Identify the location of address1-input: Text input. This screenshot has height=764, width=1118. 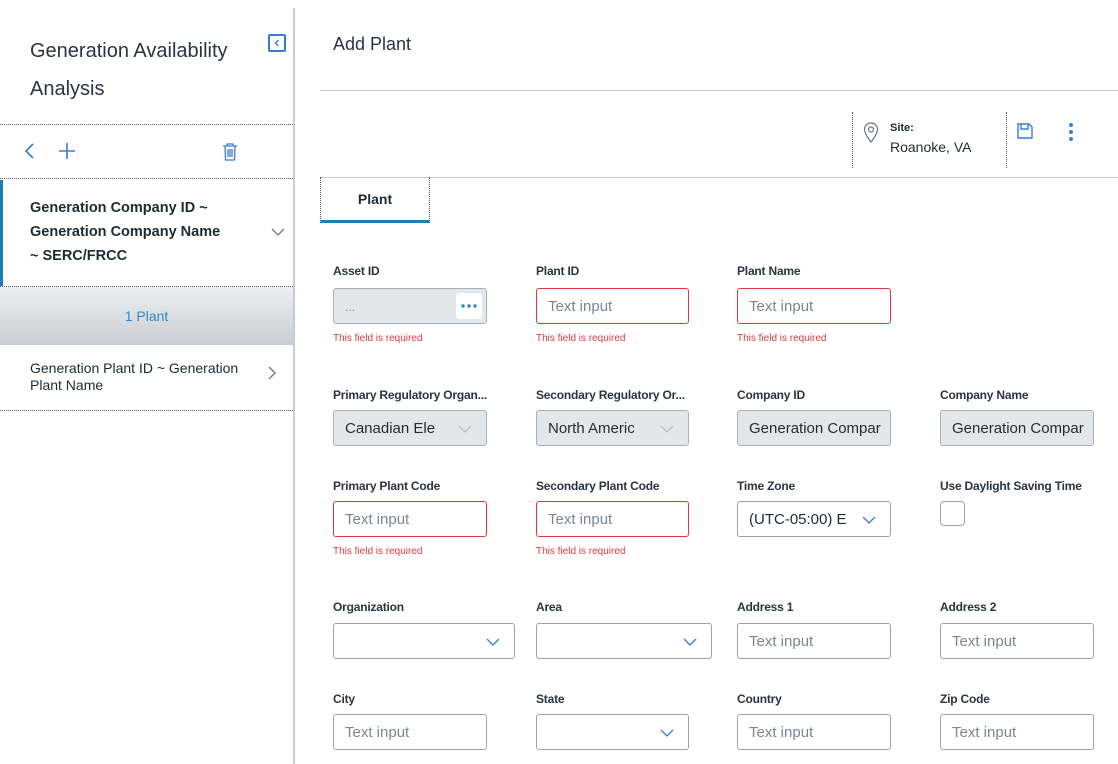
(814, 641).